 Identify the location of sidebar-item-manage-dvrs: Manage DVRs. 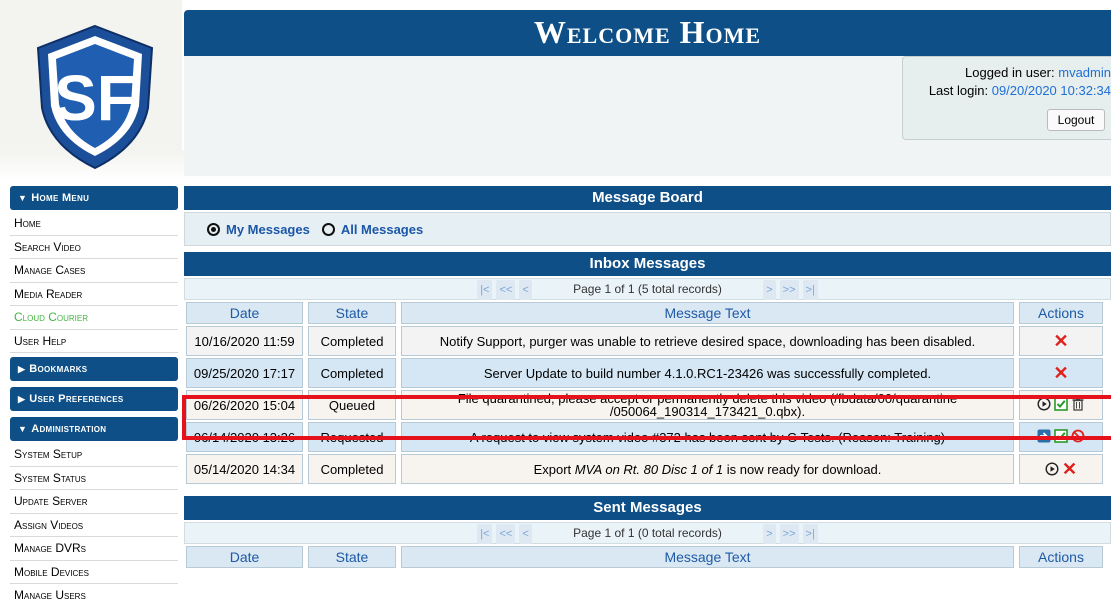
(94, 549).